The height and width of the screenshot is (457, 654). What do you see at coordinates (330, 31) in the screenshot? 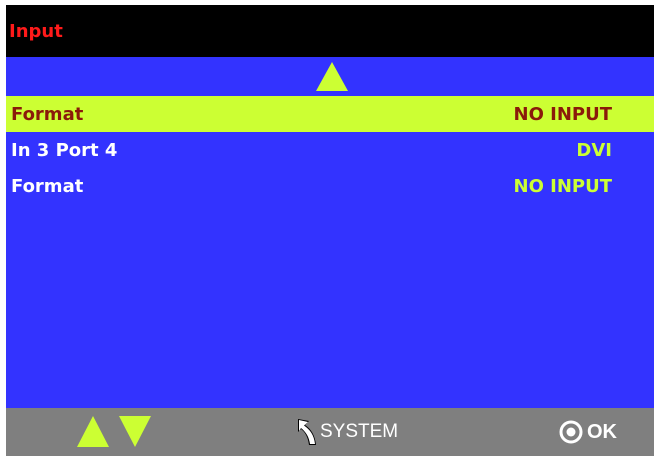
I see `title-bar: Input` at bounding box center [330, 31].